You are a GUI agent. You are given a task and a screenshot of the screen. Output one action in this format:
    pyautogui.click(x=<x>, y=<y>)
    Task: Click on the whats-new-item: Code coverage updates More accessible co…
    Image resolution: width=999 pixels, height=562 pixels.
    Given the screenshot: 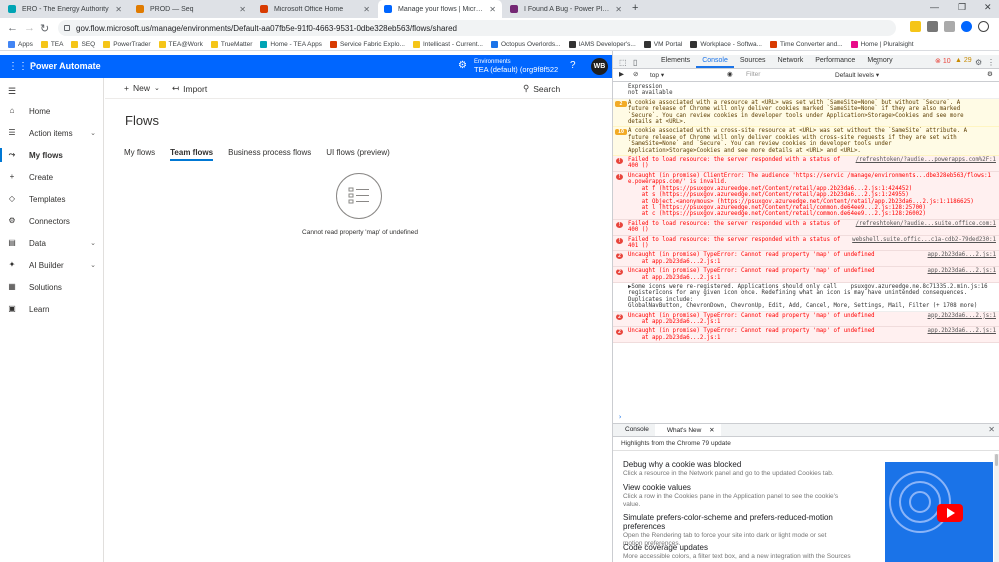 What is the action you would take?
    pyautogui.click(x=748, y=552)
    